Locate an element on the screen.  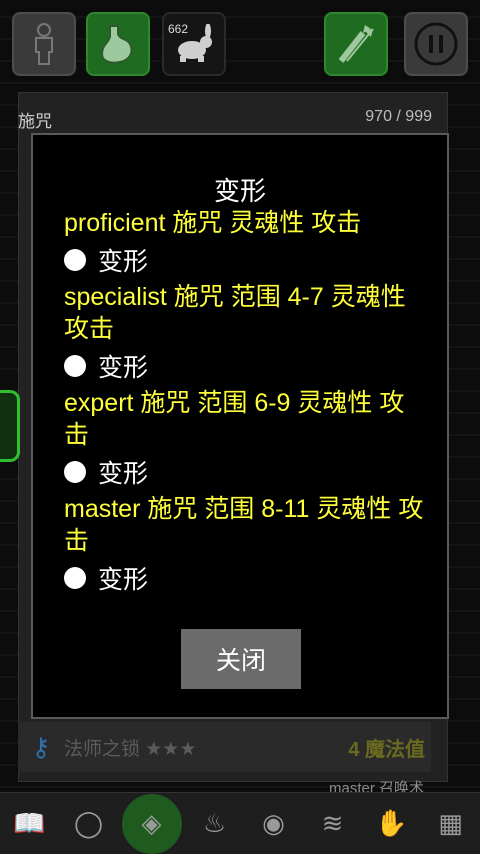
spellbook-button: 📖 is located at coordinates (30, 824).